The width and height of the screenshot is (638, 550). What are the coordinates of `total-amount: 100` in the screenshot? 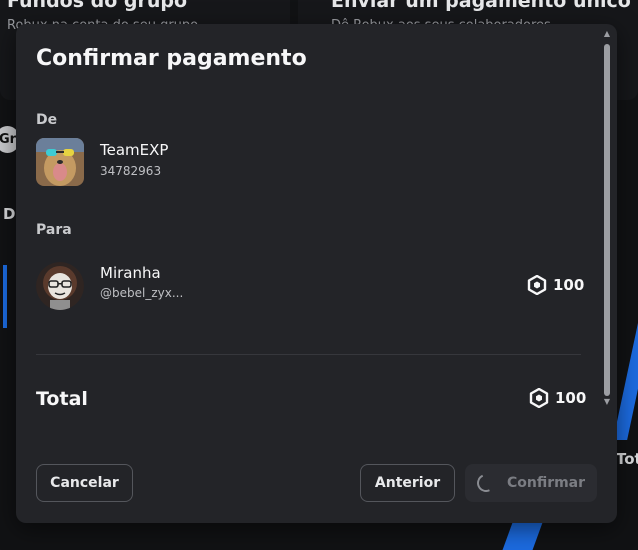 It's located at (557, 398).